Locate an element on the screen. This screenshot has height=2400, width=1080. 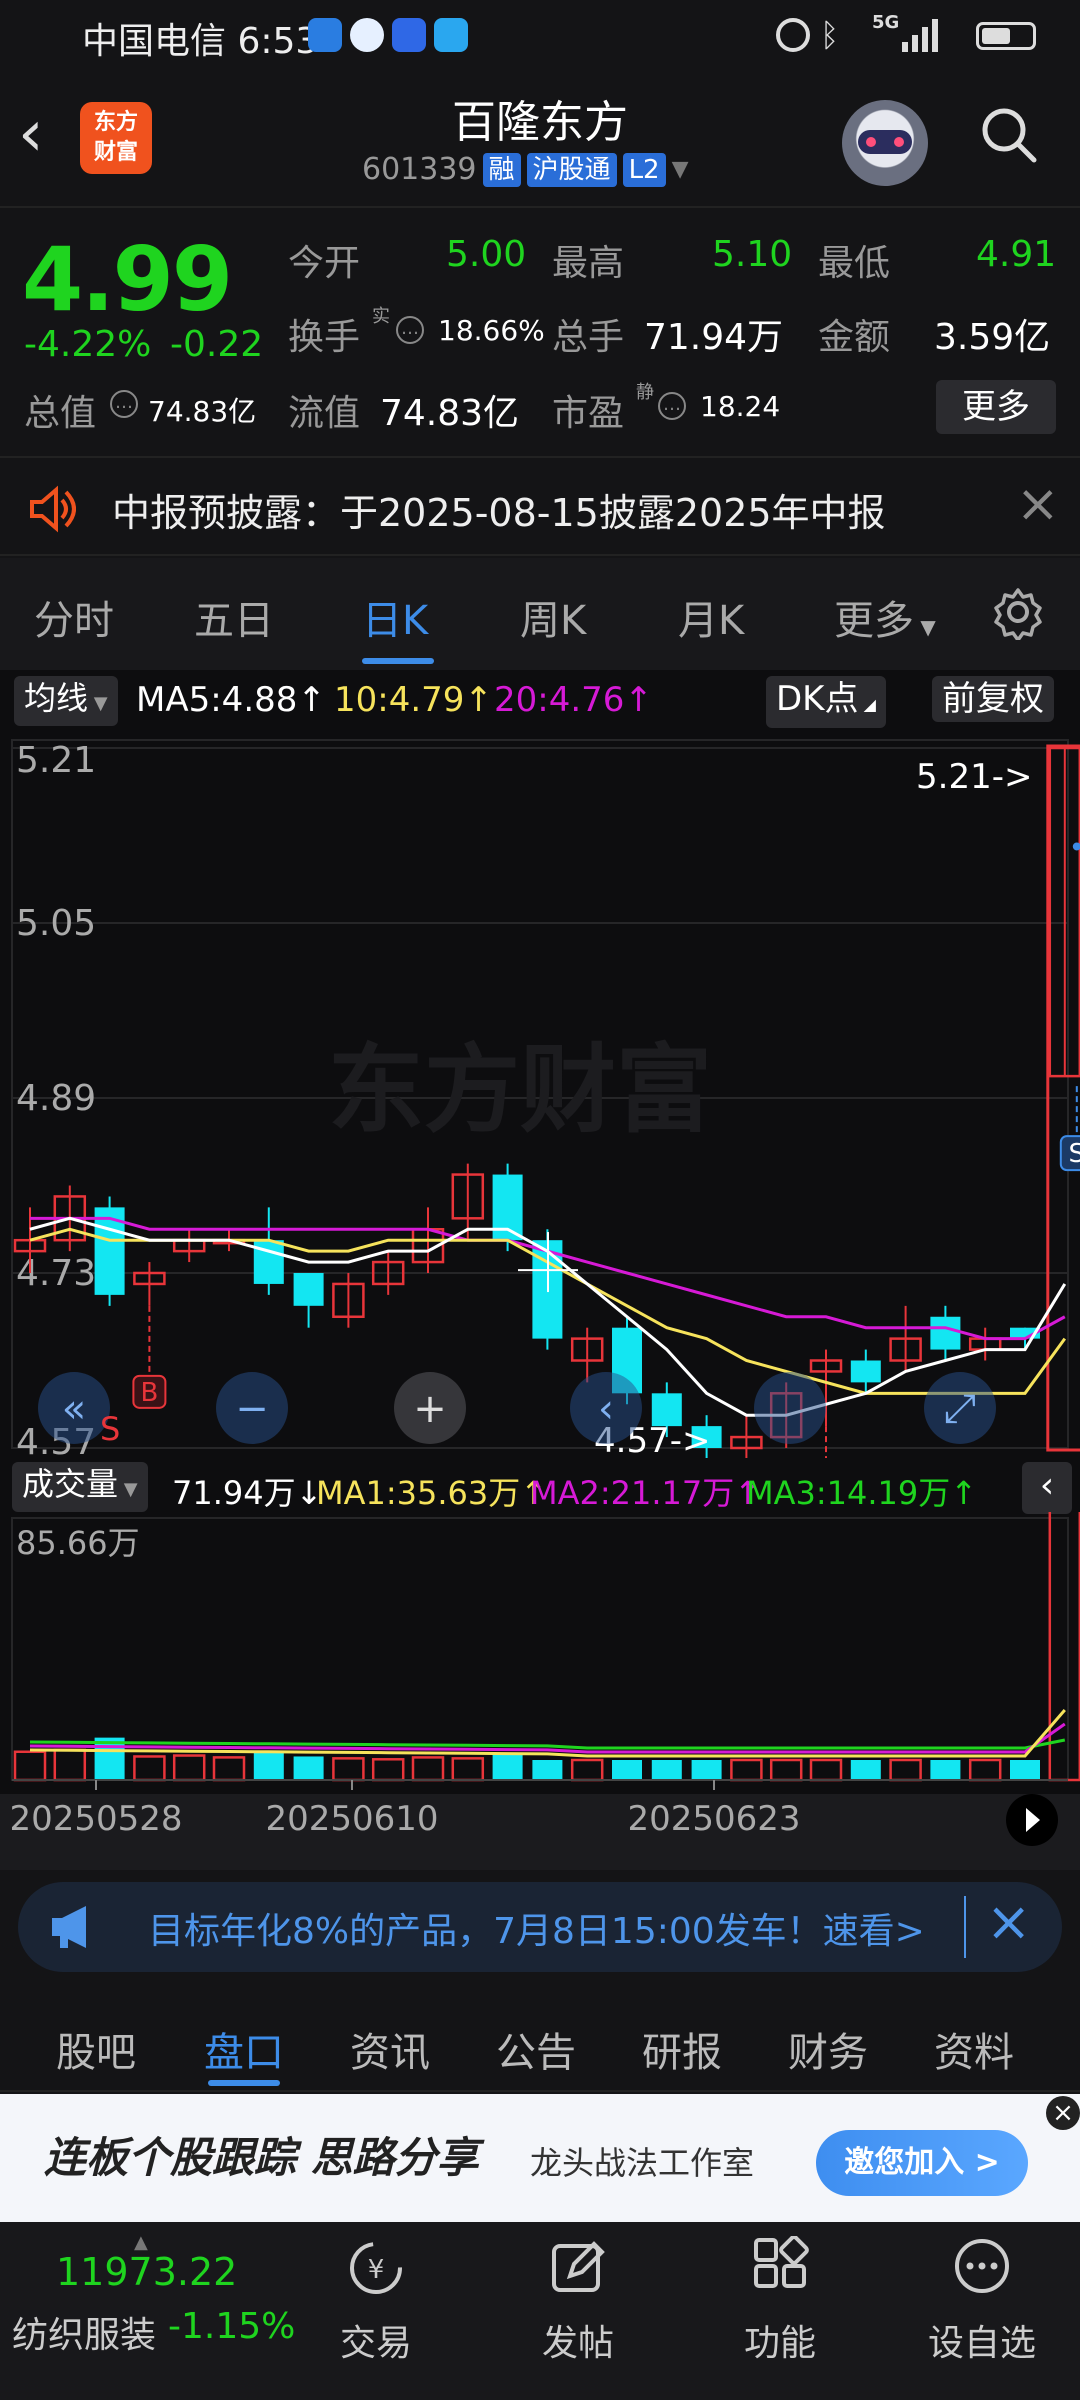
low-value: 4.91 is located at coordinates (1016, 254).